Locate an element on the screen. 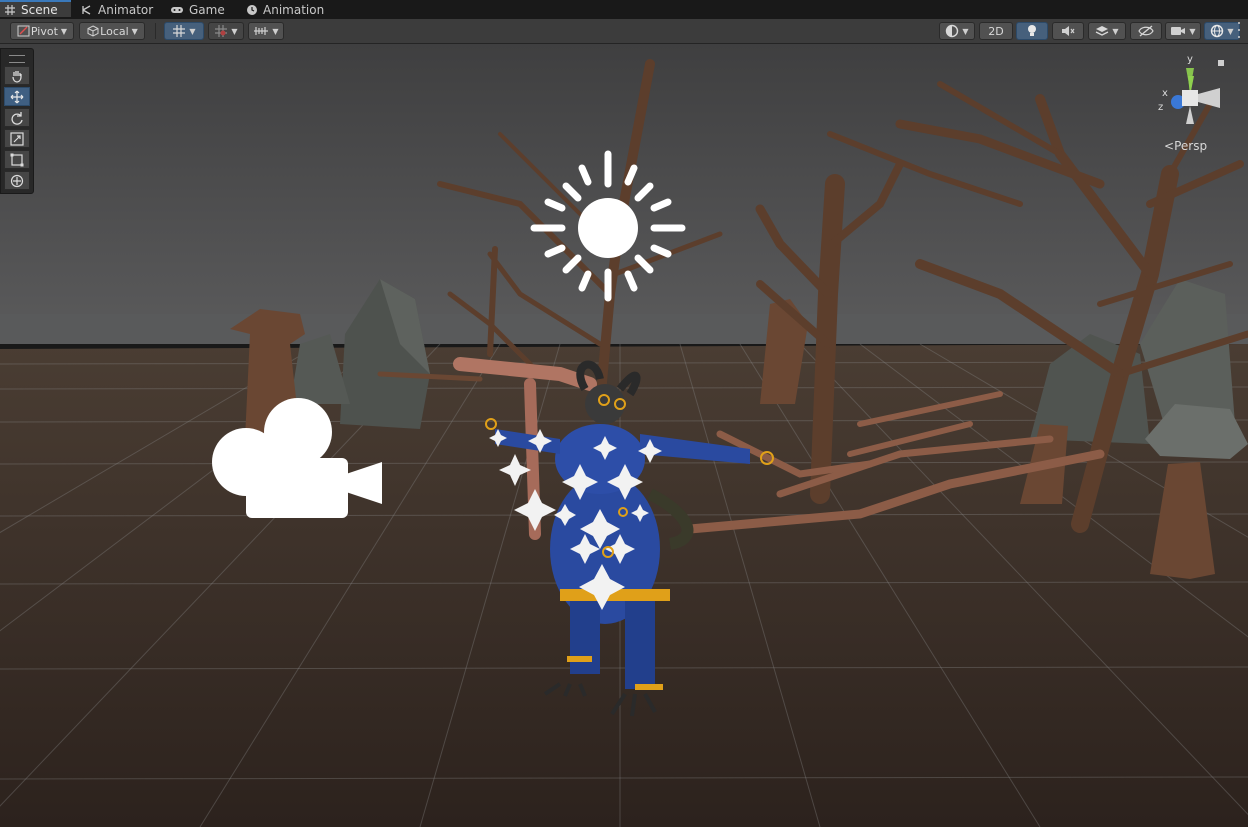  rotate-tool-icon is located at coordinates (17, 118).